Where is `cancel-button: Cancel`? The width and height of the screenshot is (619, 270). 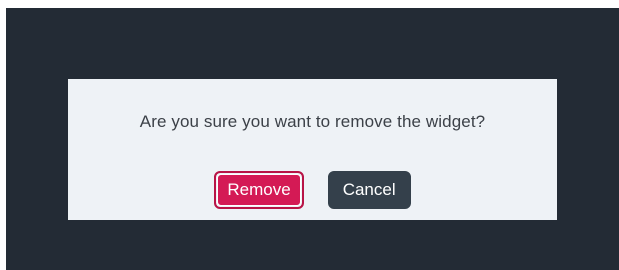 cancel-button: Cancel is located at coordinates (369, 190).